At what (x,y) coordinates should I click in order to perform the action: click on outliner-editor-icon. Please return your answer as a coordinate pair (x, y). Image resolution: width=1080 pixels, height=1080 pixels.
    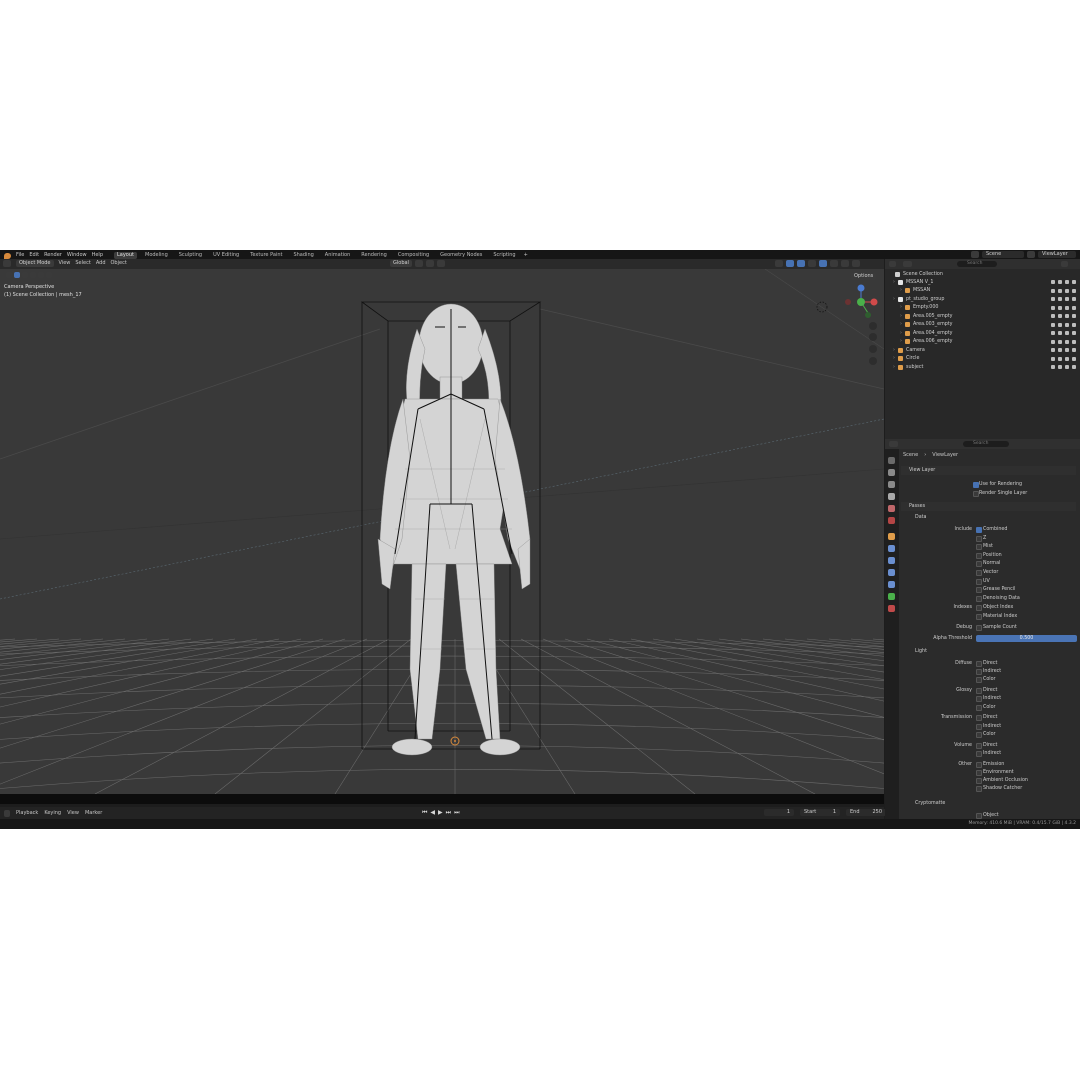
    Looking at the image, I should click on (892, 264).